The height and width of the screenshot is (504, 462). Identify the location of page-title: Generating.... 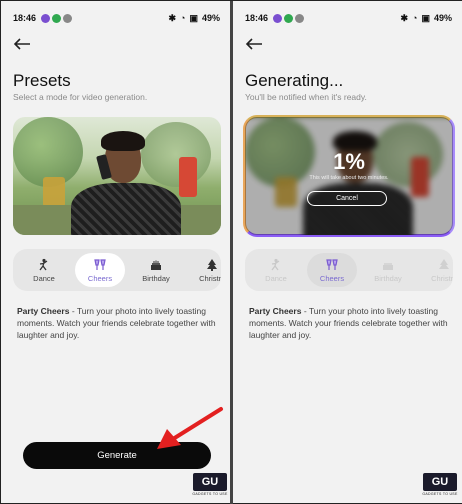
(294, 80).